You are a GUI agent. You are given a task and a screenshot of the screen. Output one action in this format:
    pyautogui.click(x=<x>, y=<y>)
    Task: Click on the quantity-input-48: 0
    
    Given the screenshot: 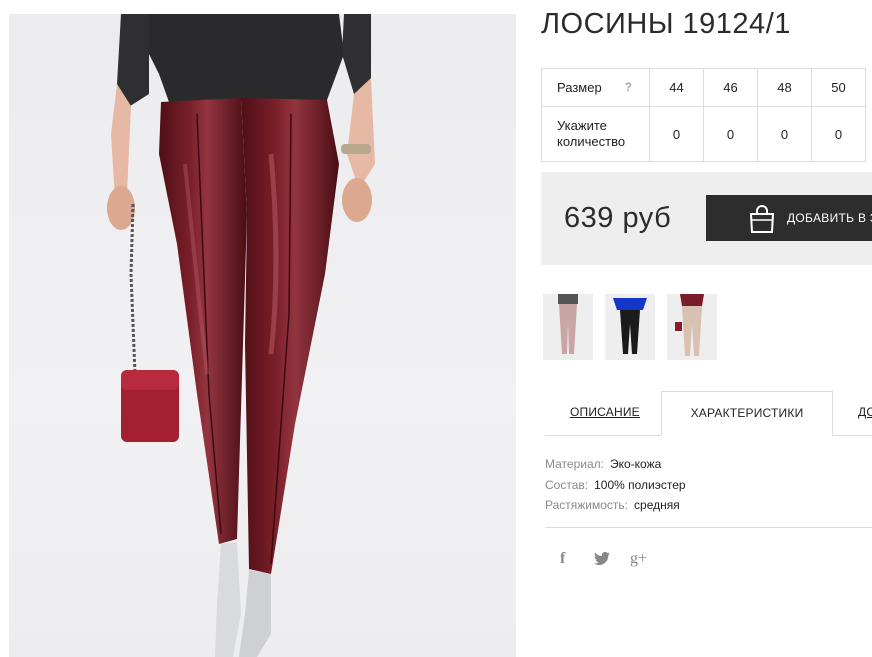 What is the action you would take?
    pyautogui.click(x=784, y=134)
    